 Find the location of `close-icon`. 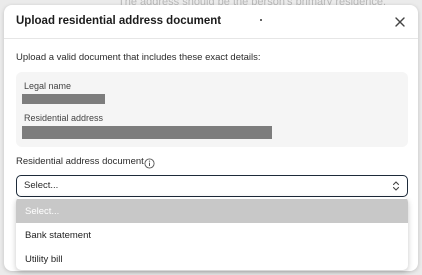

close-icon is located at coordinates (400, 22).